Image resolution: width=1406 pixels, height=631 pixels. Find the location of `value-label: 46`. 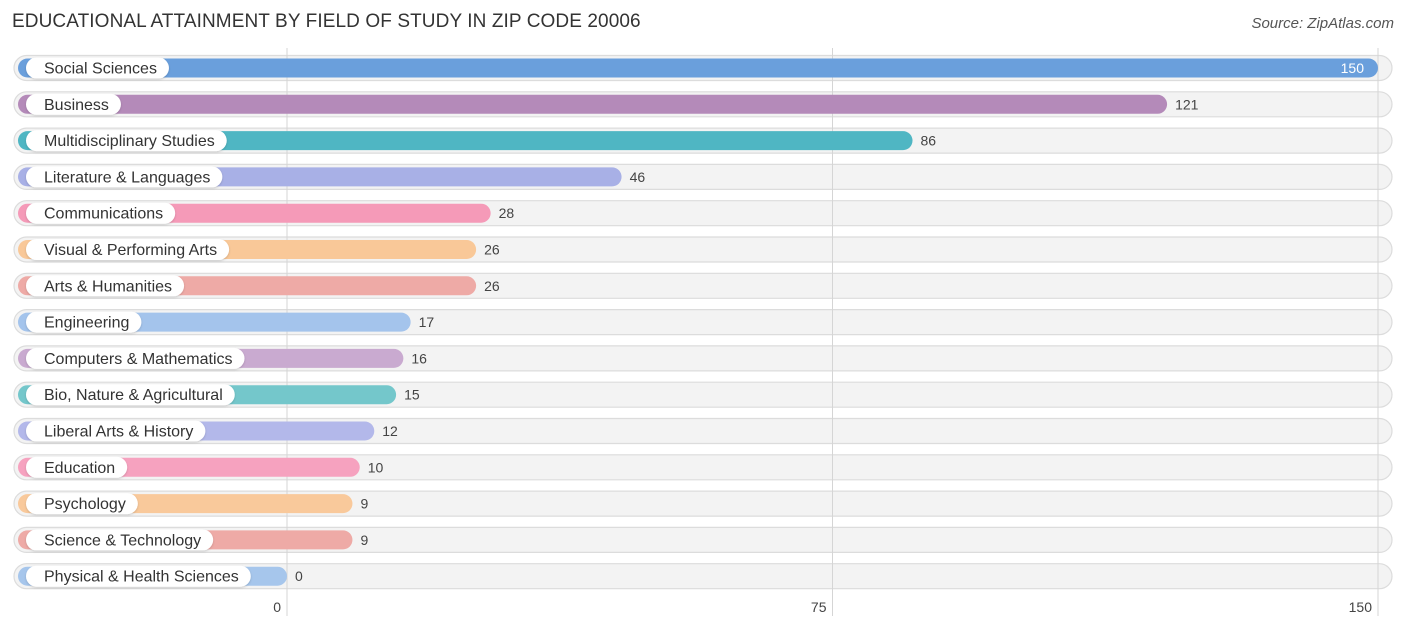

value-label: 46 is located at coordinates (638, 177).